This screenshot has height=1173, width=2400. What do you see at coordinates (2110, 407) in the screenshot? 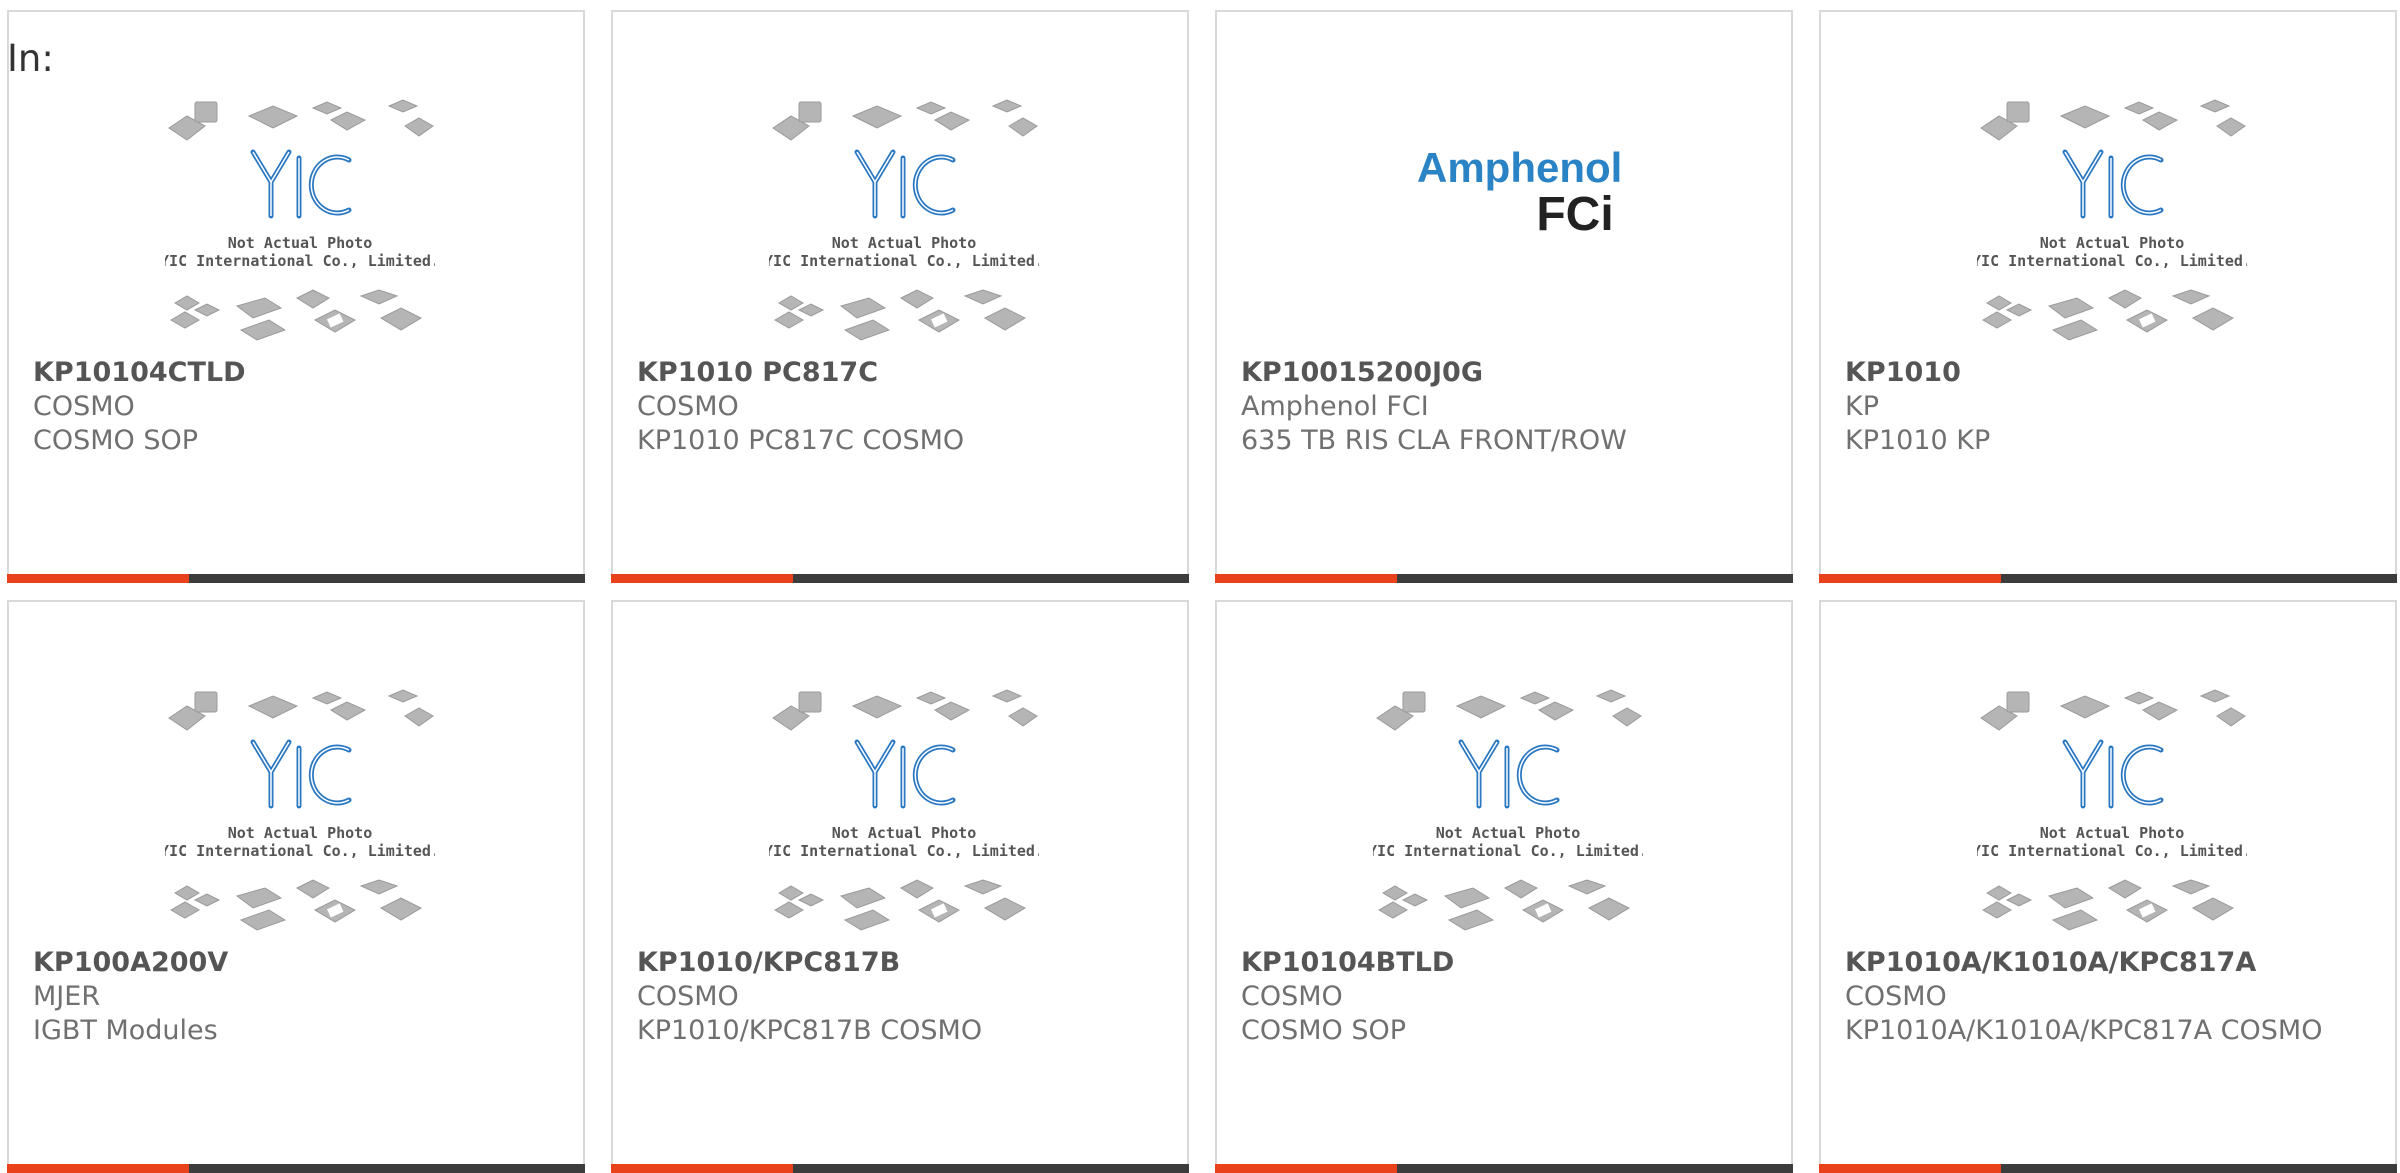
I see `product-info: KP1010 KP KP1010 KP` at bounding box center [2110, 407].